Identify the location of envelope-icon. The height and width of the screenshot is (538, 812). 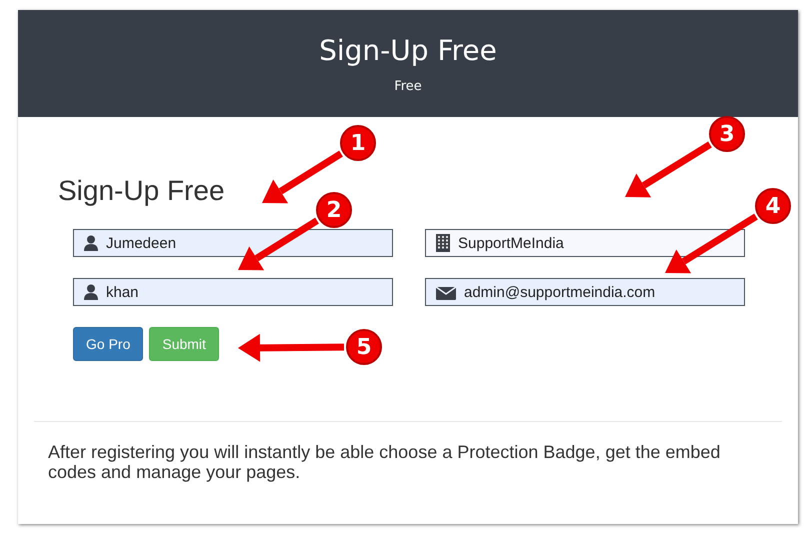
(446, 292).